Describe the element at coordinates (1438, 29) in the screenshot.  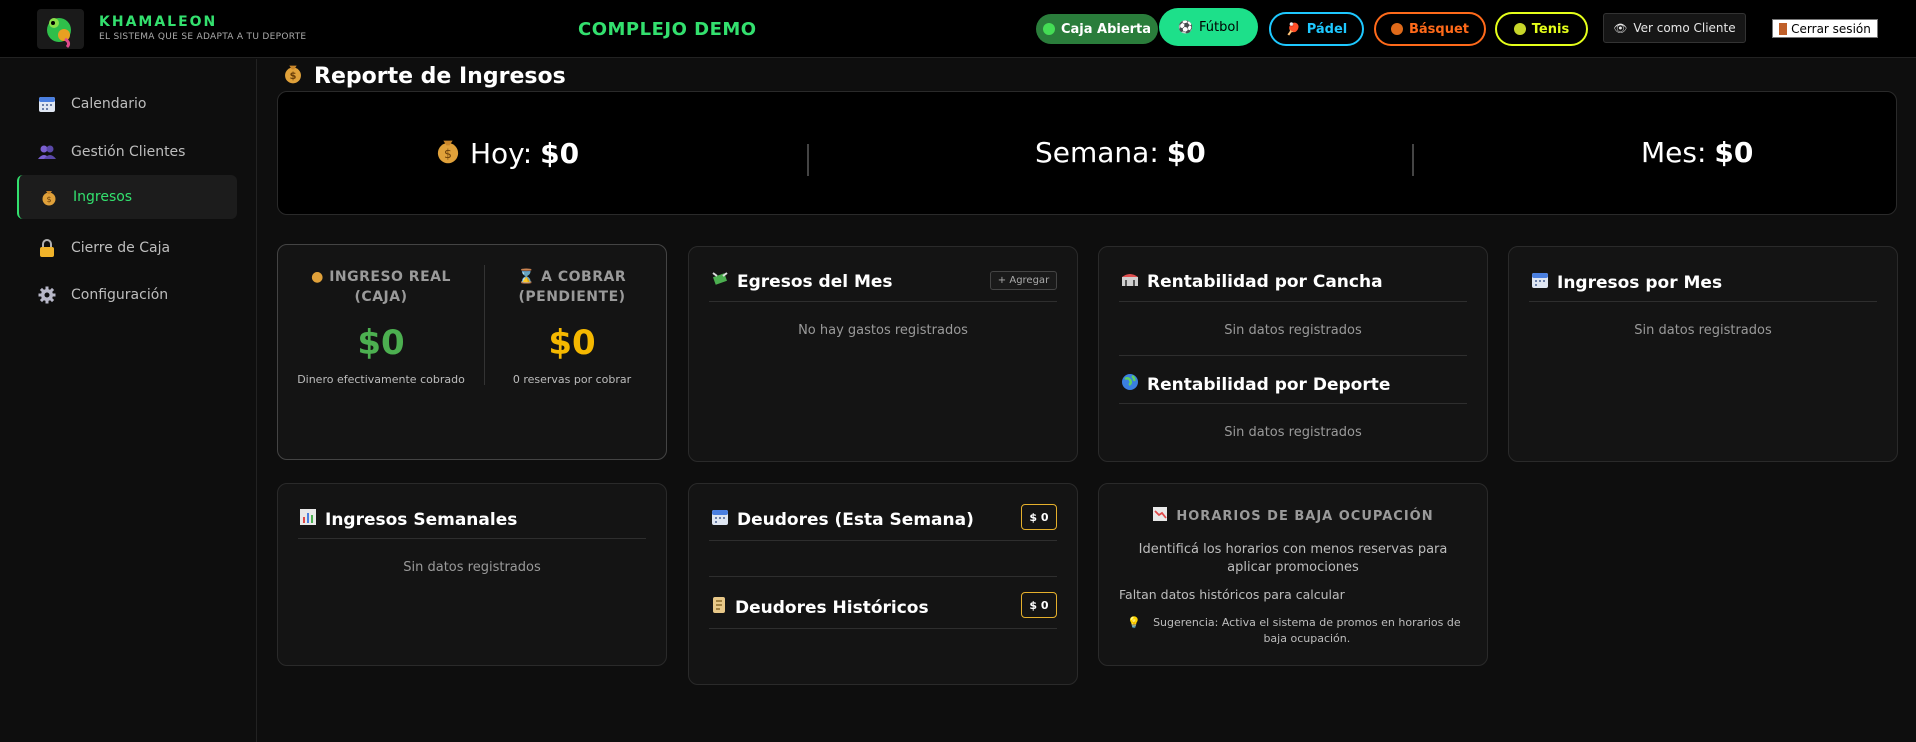
I see `sport-basquet-label: Básquet` at that location.